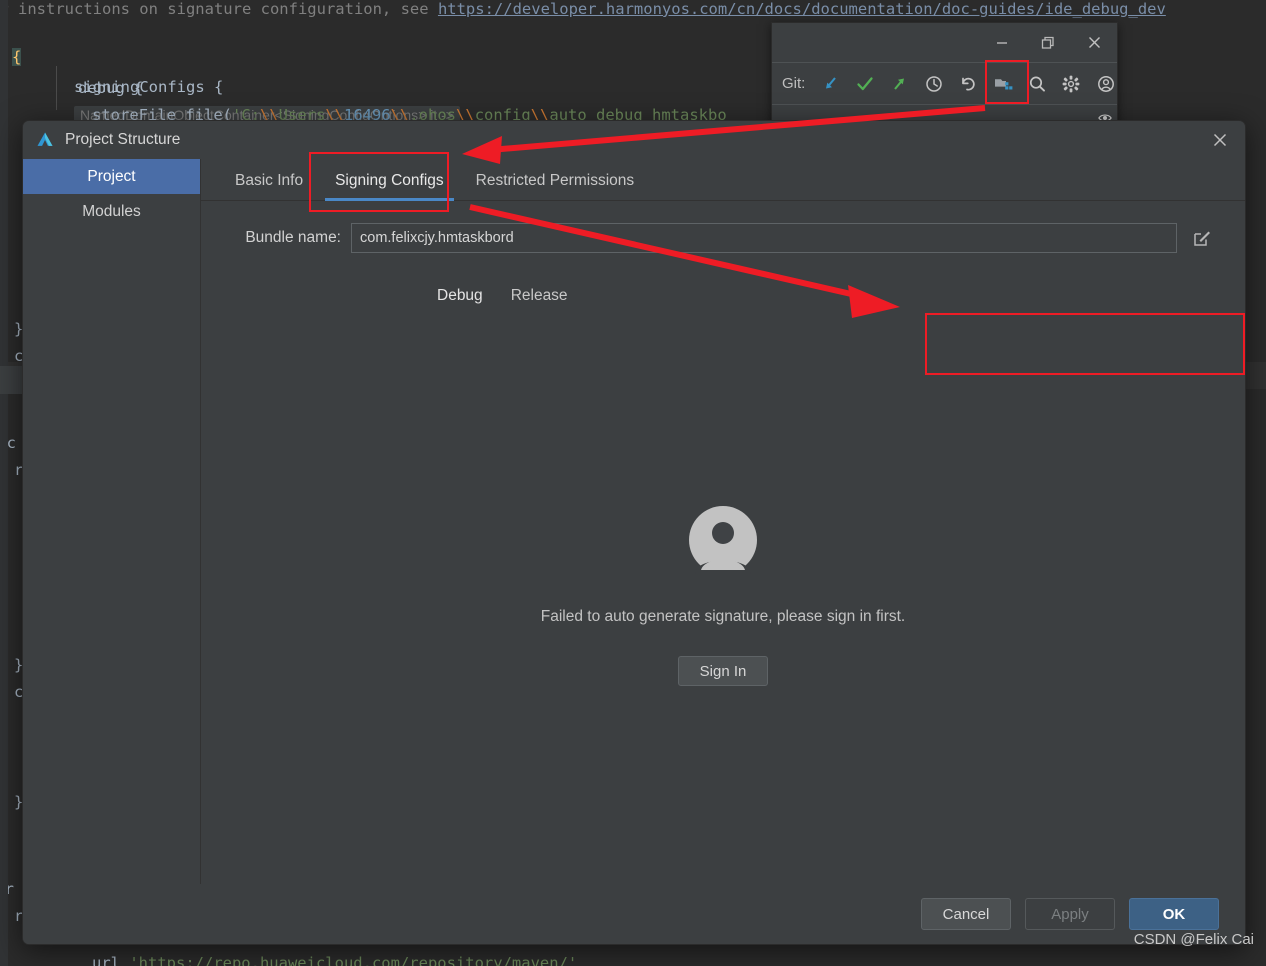 This screenshot has width=1266, height=966. Describe the element at coordinates (389, 180) in the screenshot. I see `tab-label: Signing Configs` at that location.